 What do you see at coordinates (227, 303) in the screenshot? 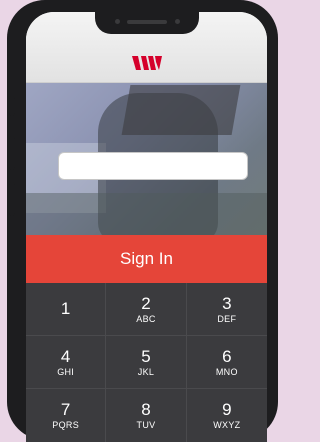
I see `key-number: 3` at bounding box center [227, 303].